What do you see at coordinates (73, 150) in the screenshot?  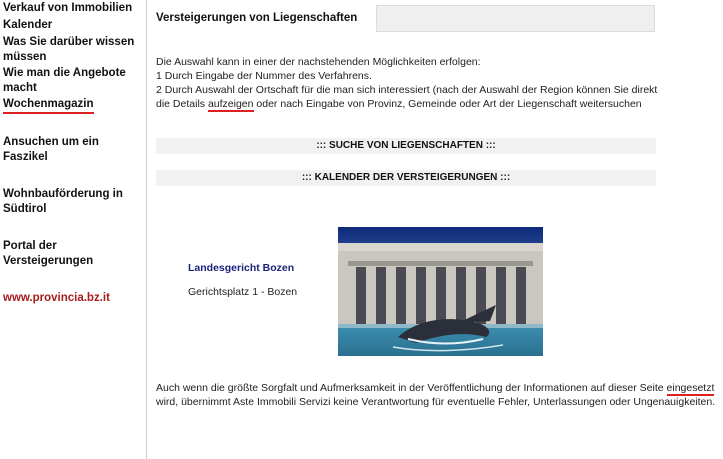 I see `sidebar-item-faszikel: Ansuchen um ein Faszikel` at bounding box center [73, 150].